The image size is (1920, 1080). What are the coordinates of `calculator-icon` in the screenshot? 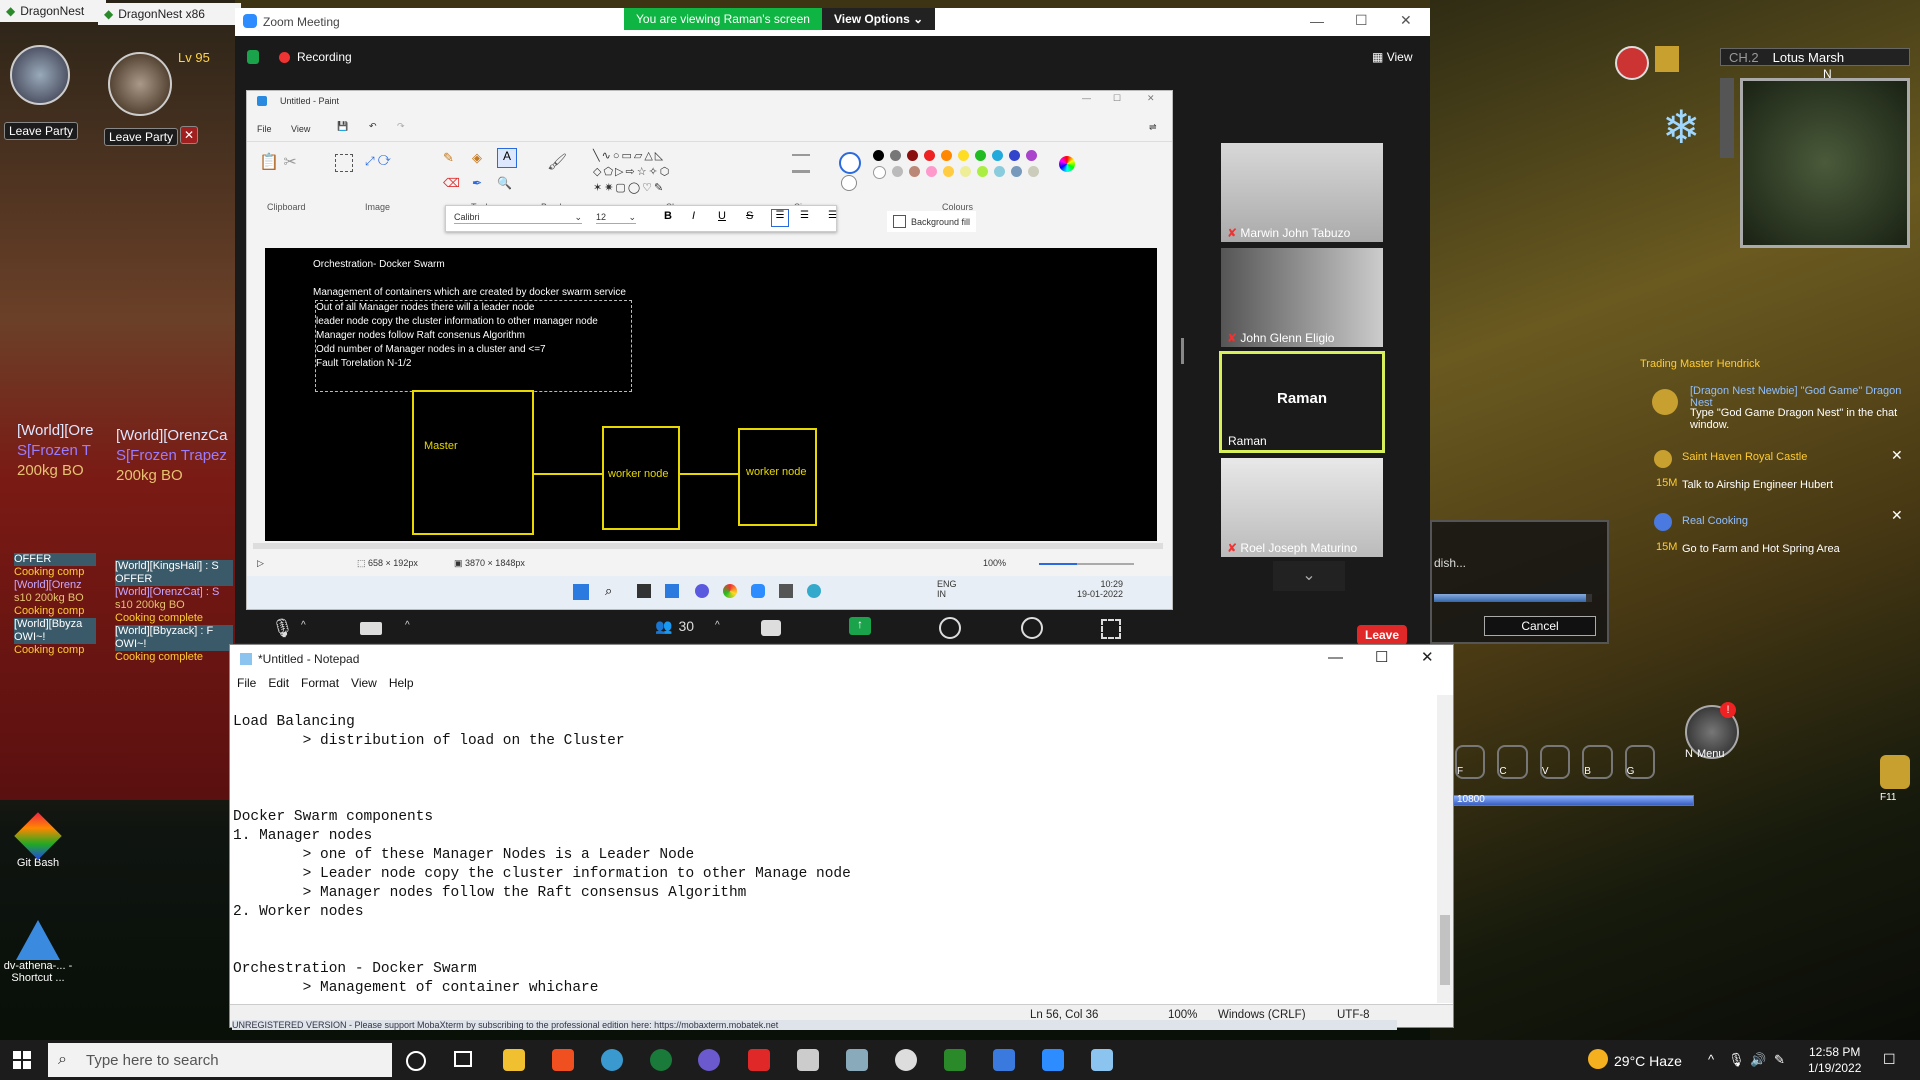 It's located at (1004, 1060).